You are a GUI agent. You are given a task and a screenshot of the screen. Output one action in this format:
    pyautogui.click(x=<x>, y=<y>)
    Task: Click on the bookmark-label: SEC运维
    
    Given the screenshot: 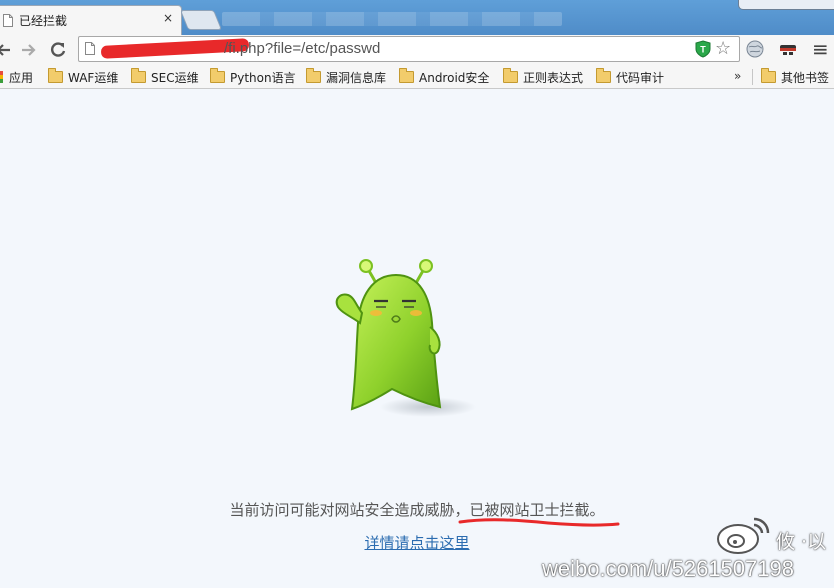 What is the action you would take?
    pyautogui.click(x=175, y=77)
    